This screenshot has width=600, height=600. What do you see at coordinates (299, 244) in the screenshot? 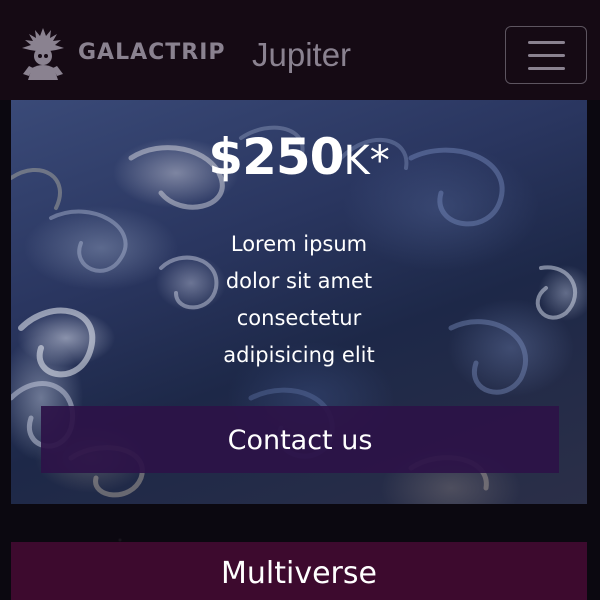
I see `hero-text-line: Lorem ipsum` at bounding box center [299, 244].